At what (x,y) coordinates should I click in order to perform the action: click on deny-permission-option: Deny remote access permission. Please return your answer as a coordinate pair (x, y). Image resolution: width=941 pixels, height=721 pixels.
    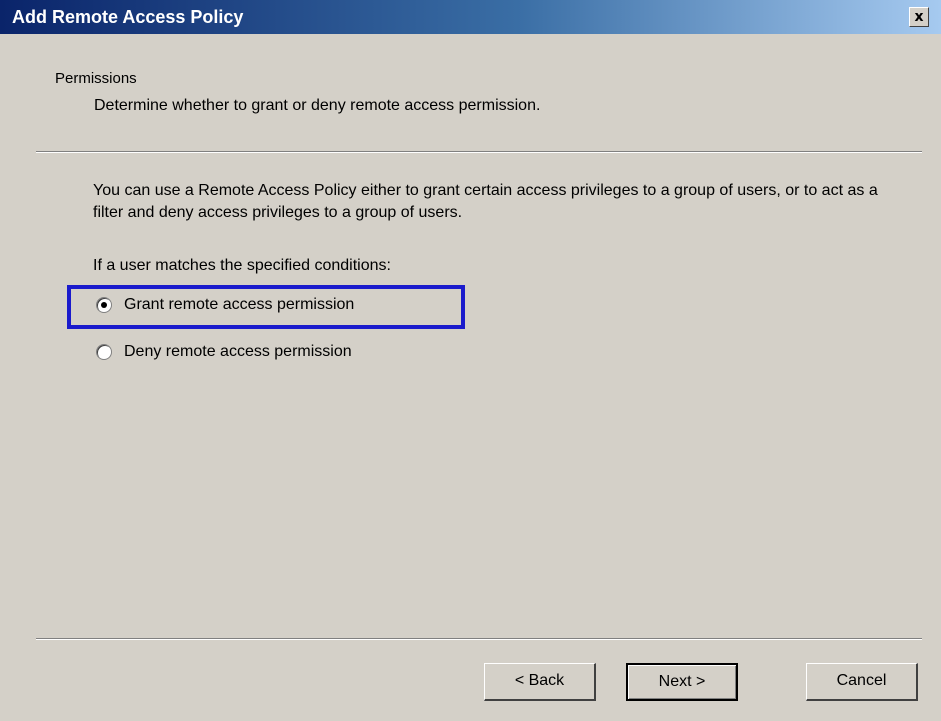
    Looking at the image, I should click on (224, 352).